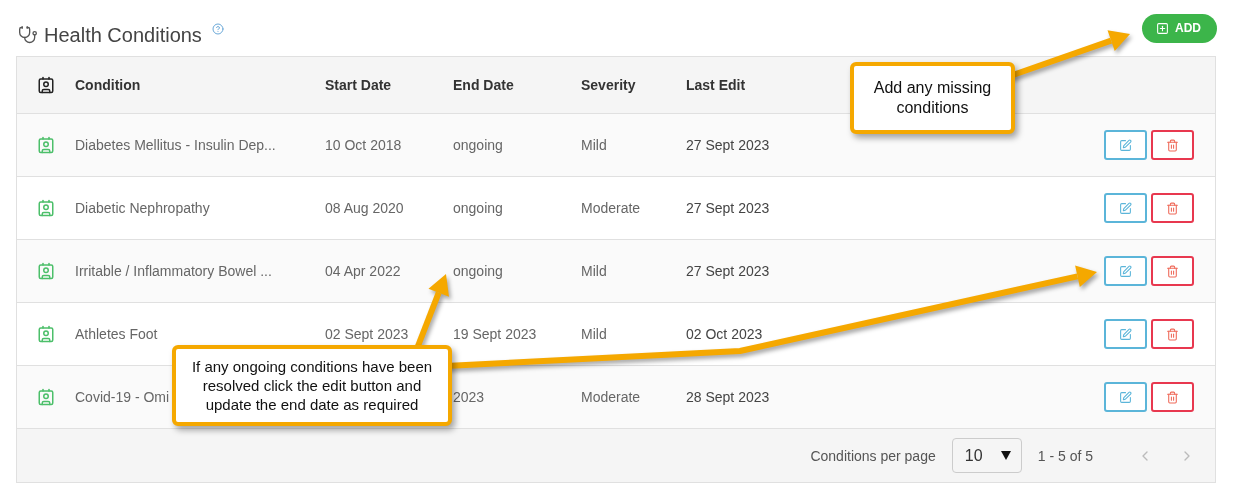  Describe the element at coordinates (986, 455) in the screenshot. I see `per-page-select: 10` at that location.